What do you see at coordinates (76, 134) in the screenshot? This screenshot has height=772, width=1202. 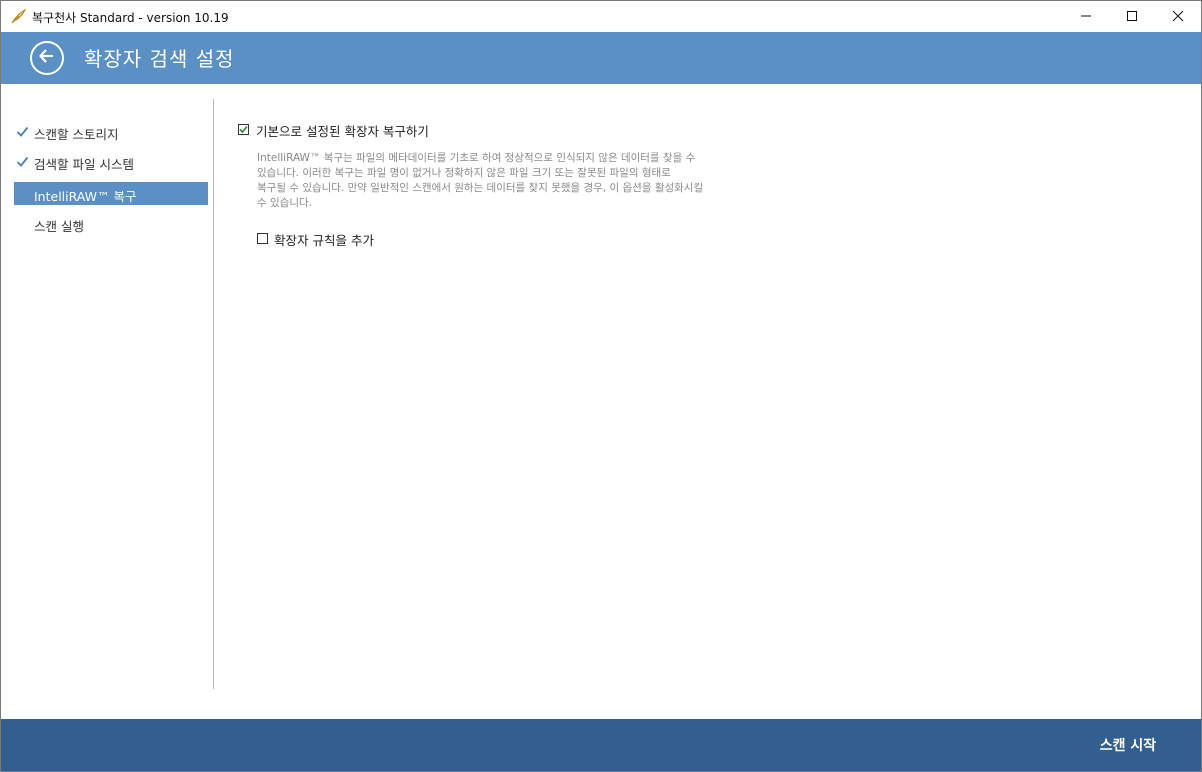 I see `sidebar-item-label: 스캔할 스토리지` at bounding box center [76, 134].